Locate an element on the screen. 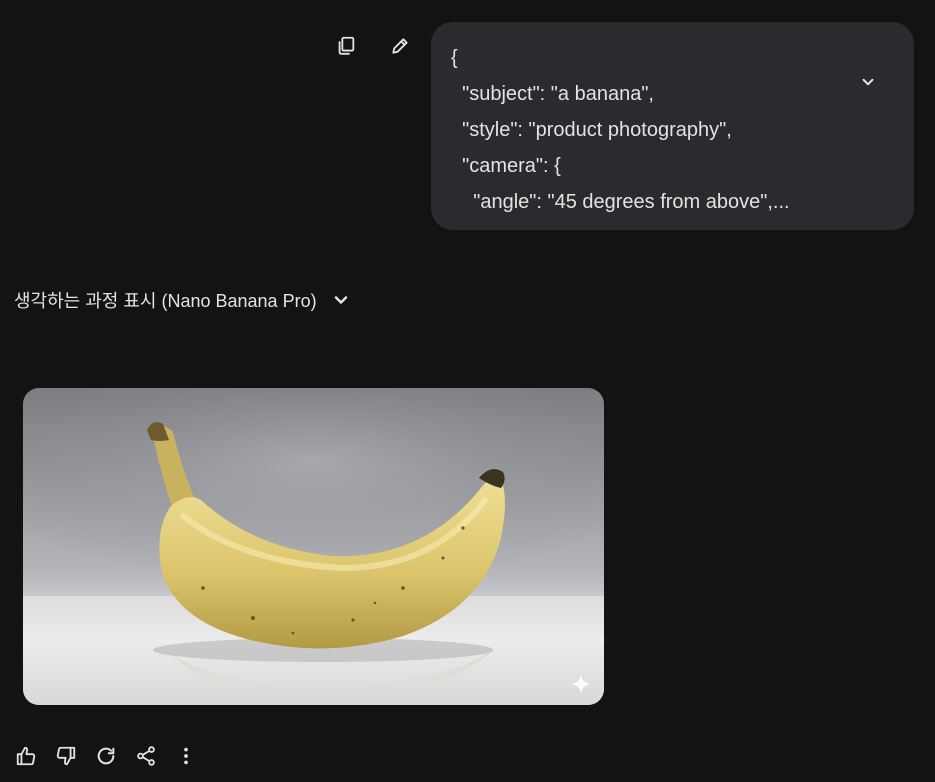  more-options-button is located at coordinates (186, 756).